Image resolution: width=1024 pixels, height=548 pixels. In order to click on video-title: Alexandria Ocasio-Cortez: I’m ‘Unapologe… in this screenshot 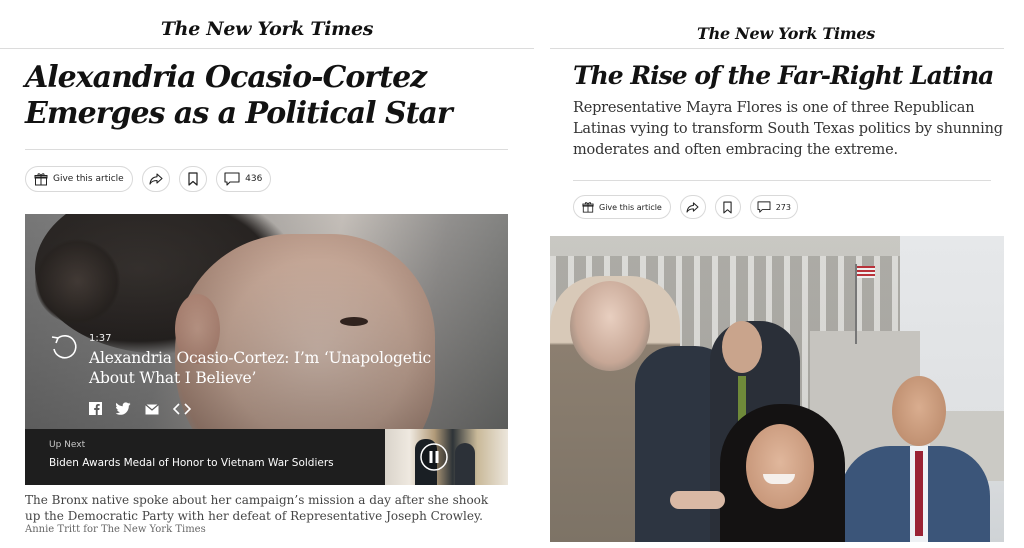, I will do `click(279, 368)`.